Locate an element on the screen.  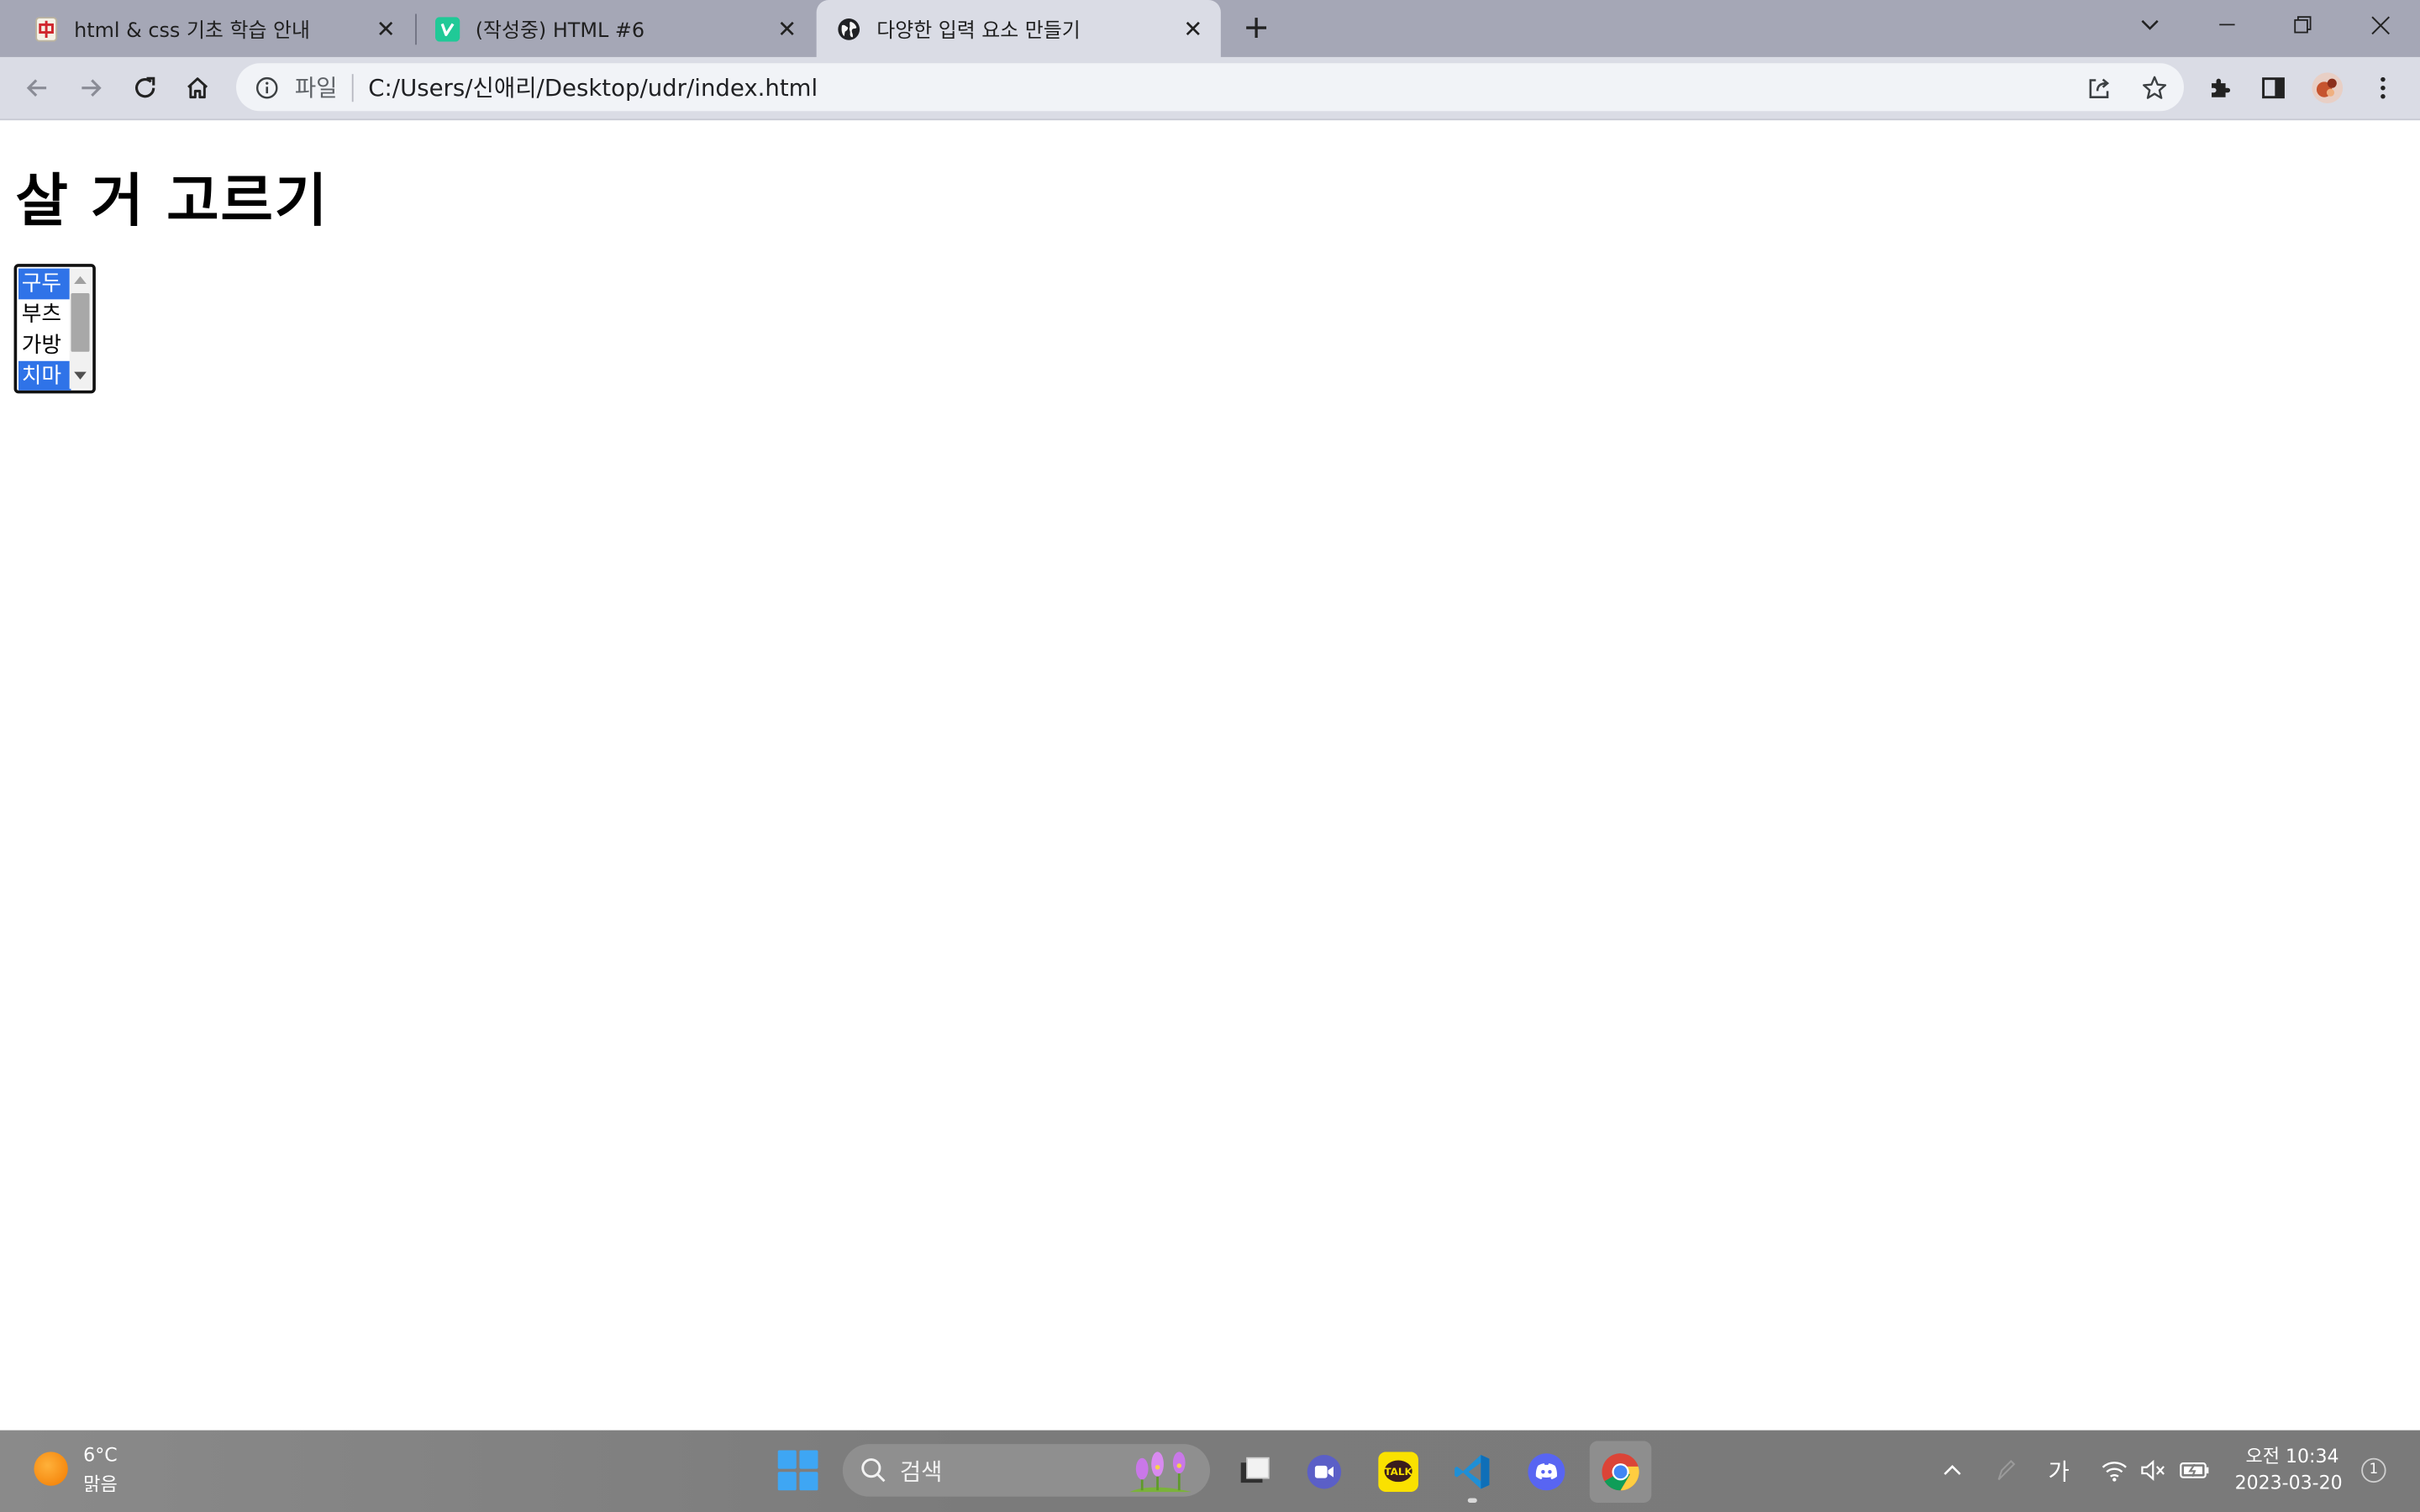
windows-taskbar: 6°C 맑음 검색 TALK 가 오전 10:34 2023-03-20 1 is located at coordinates (1210, 1471).